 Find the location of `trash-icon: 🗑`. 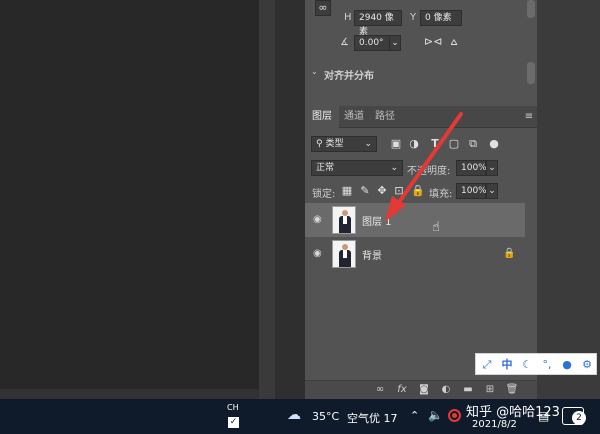

trash-icon: 🗑 is located at coordinates (512, 390).